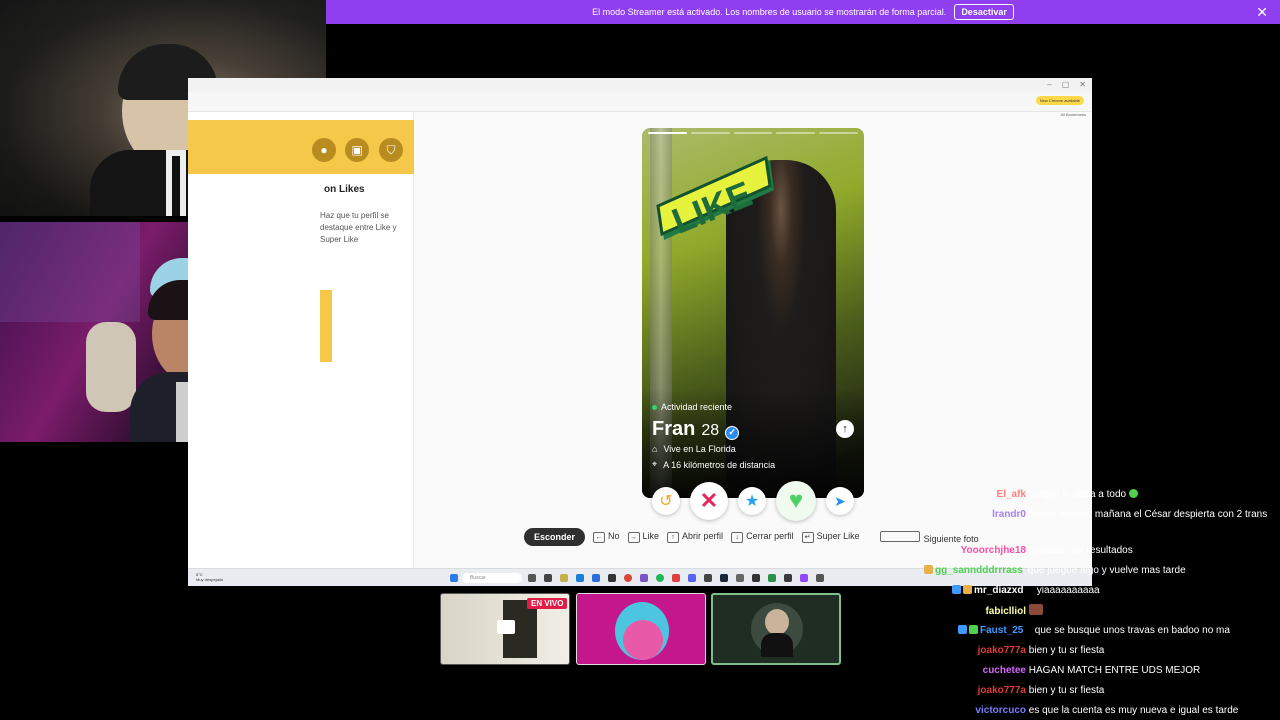 Image resolution: width=1280 pixels, height=720 pixels. What do you see at coordinates (1262, 12) in the screenshot?
I see `close-icon: ✕` at bounding box center [1262, 12].